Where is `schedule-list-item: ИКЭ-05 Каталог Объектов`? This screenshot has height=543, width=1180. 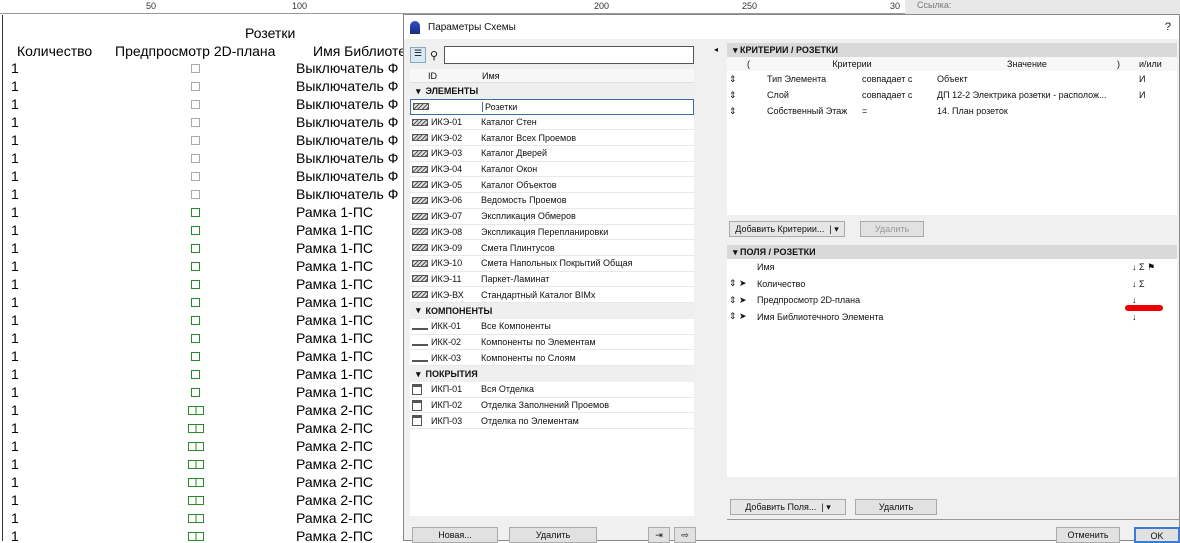 schedule-list-item: ИКЭ-05 Каталог Объектов is located at coordinates (552, 185).